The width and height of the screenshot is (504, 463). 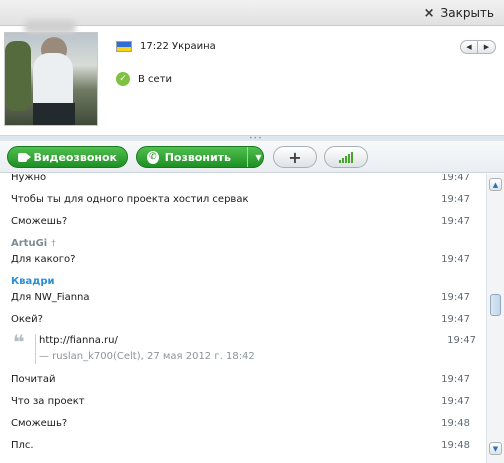 What do you see at coordinates (243, 221) in the screenshot?
I see `message-row: Сможешь? 19:47` at bounding box center [243, 221].